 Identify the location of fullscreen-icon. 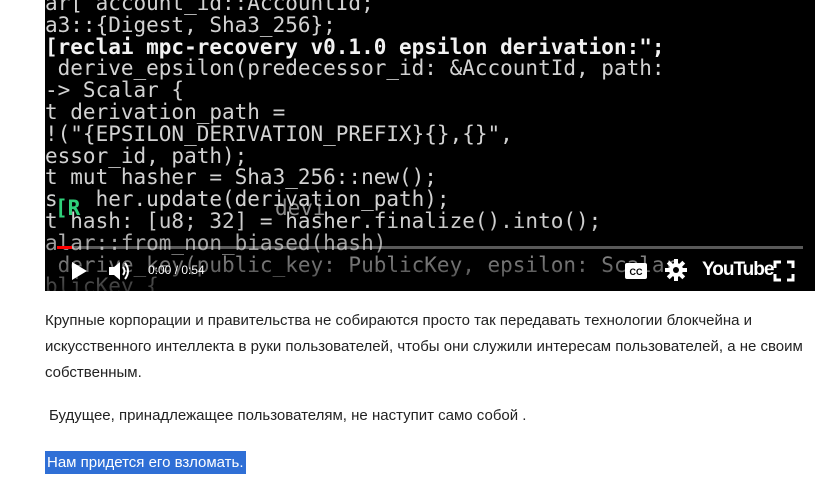
(784, 271).